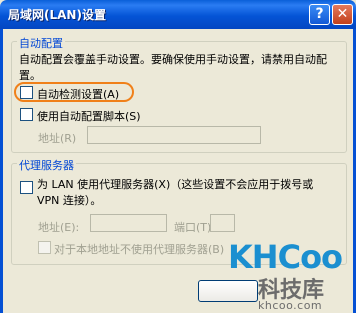 Image resolution: width=356 pixels, height=313 pixels. I want to click on proxy-address-label: 地址(E):, so click(59, 227).